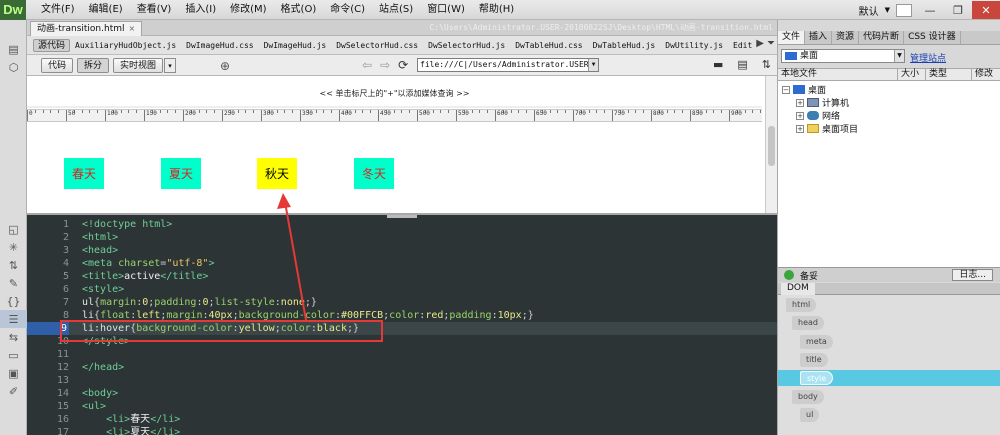 The width and height of the screenshot is (1000, 435). I want to click on file-management-icon: ⇅, so click(766, 64).